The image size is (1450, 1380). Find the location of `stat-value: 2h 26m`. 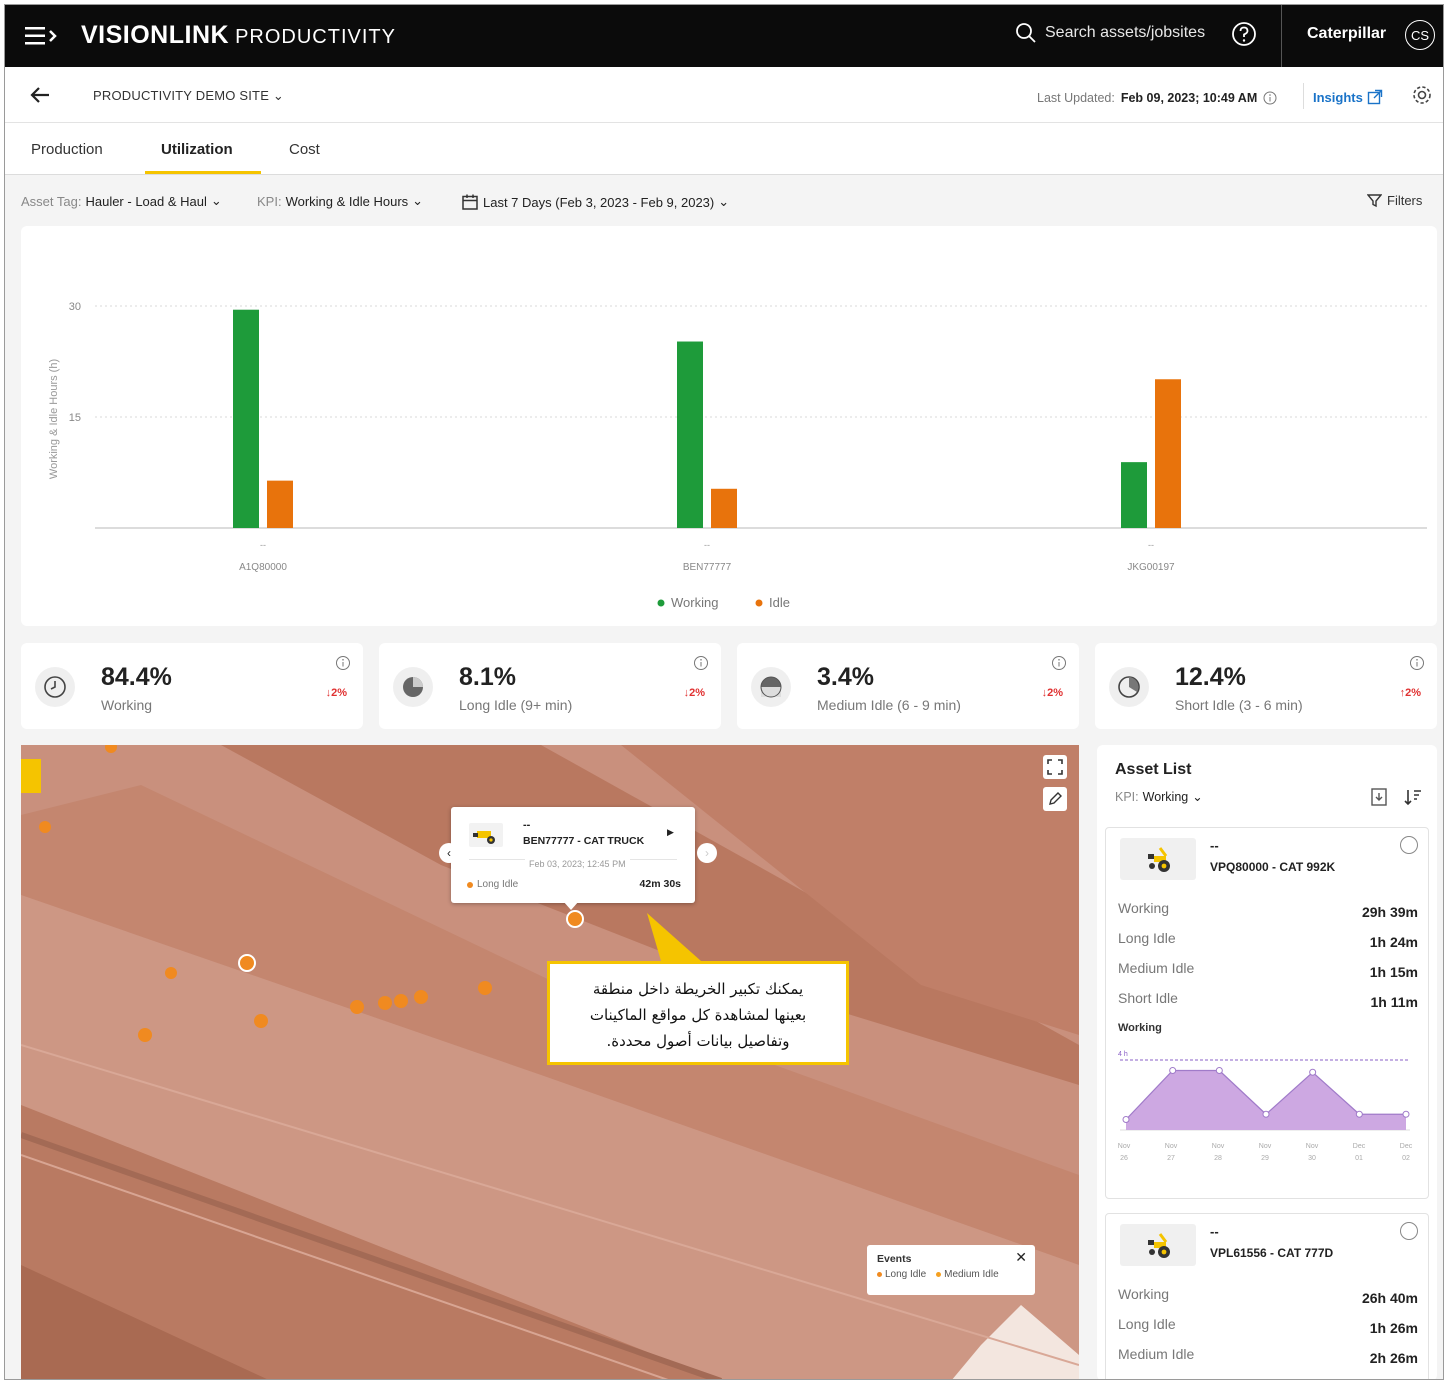

stat-value: 2h 26m is located at coordinates (1393, 1358).